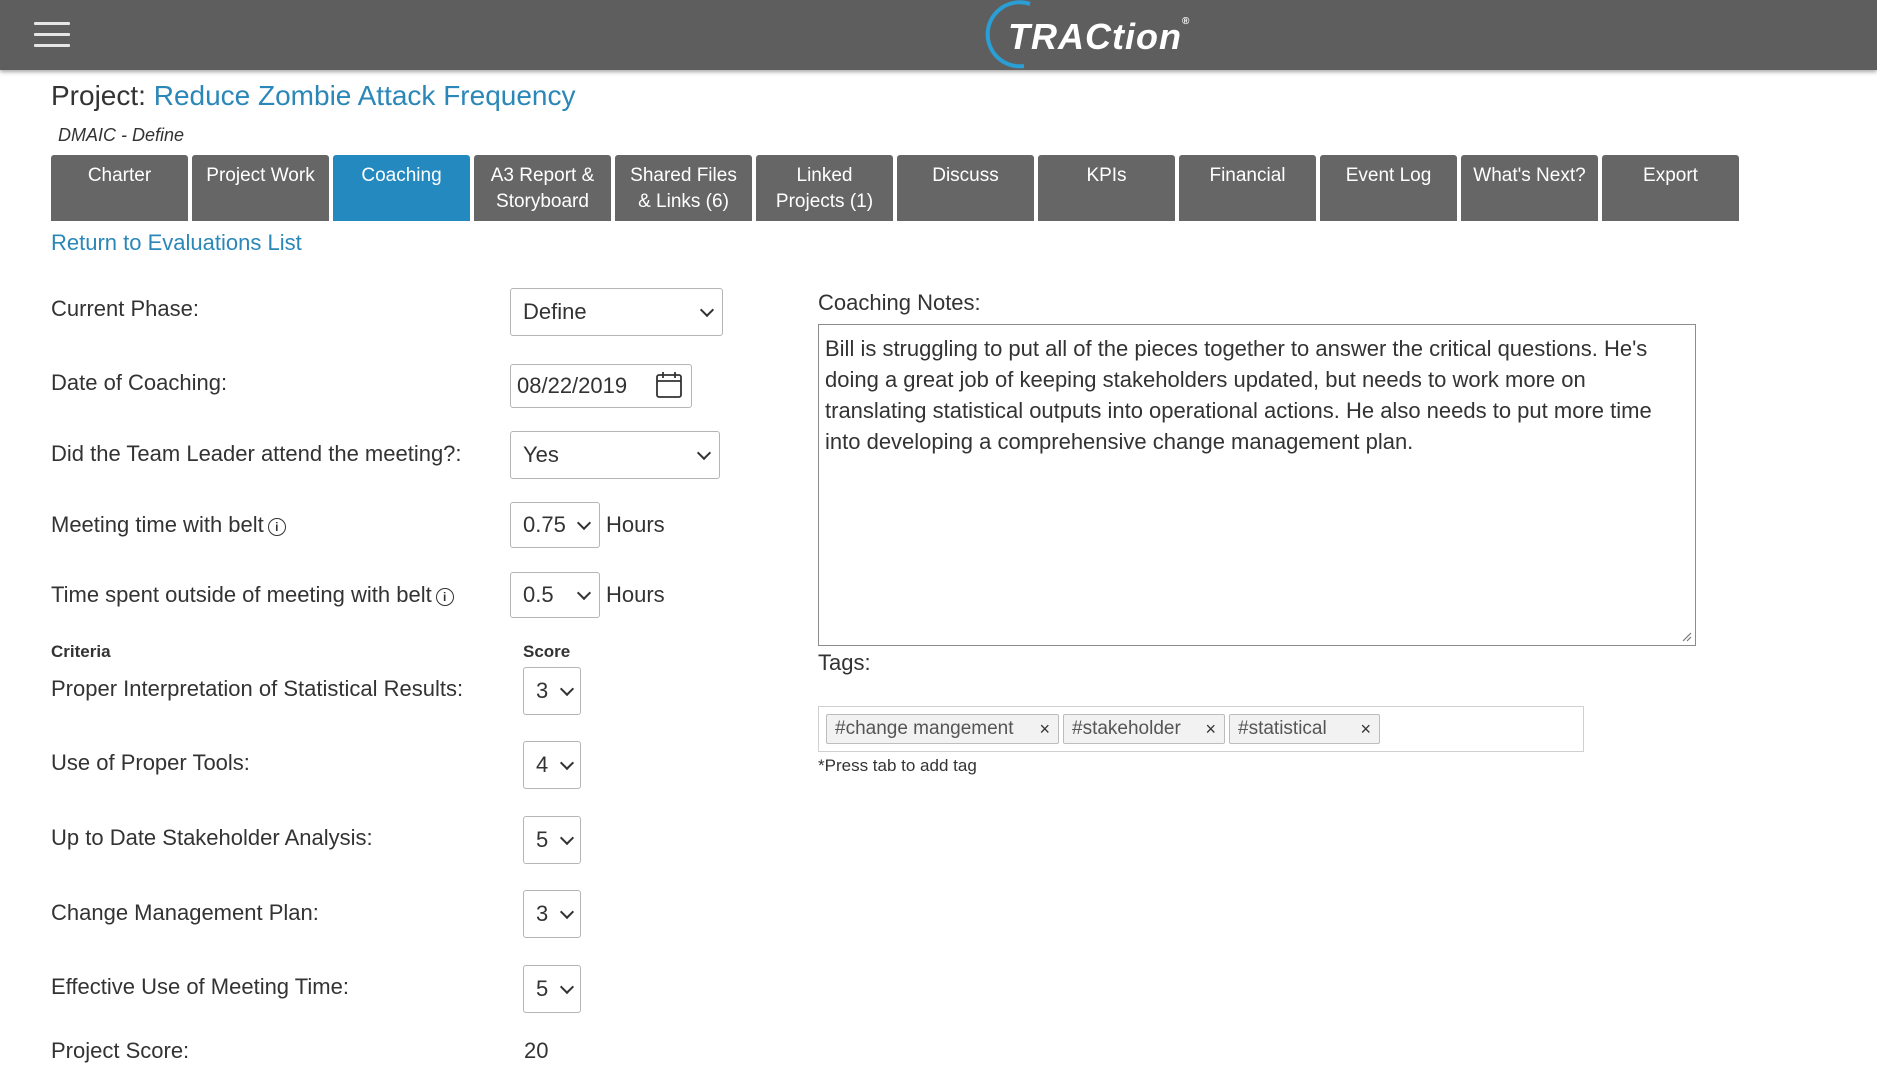 This screenshot has width=1877, height=1066. What do you see at coordinates (942, 729) in the screenshot?
I see `tag-chip: #change mangement ×` at bounding box center [942, 729].